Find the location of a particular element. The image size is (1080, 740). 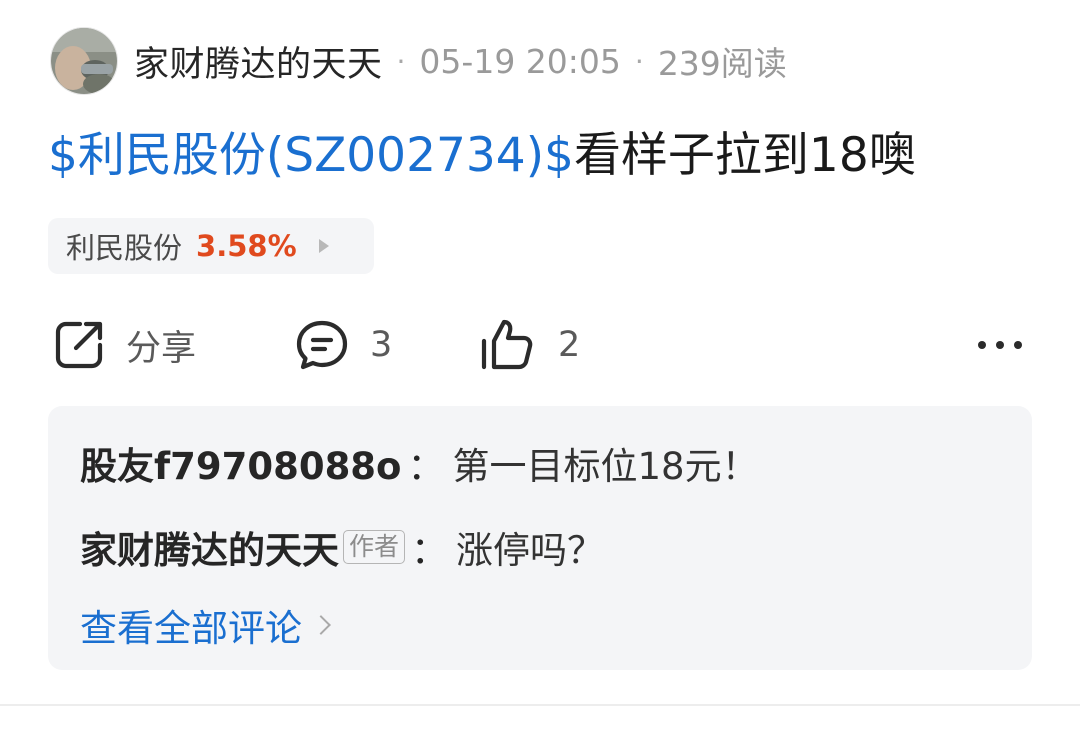

stock-chip: 利民股份 3.58% is located at coordinates (211, 246).